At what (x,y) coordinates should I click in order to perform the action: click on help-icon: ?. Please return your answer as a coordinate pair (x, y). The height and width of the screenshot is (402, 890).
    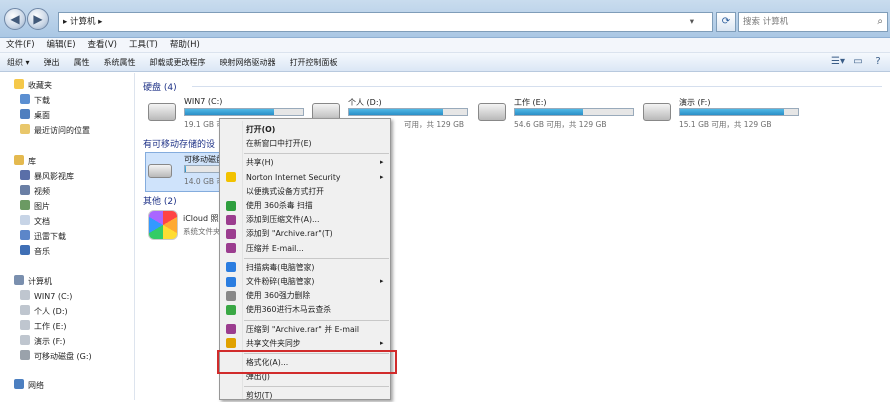
    Looking at the image, I should click on (878, 62).